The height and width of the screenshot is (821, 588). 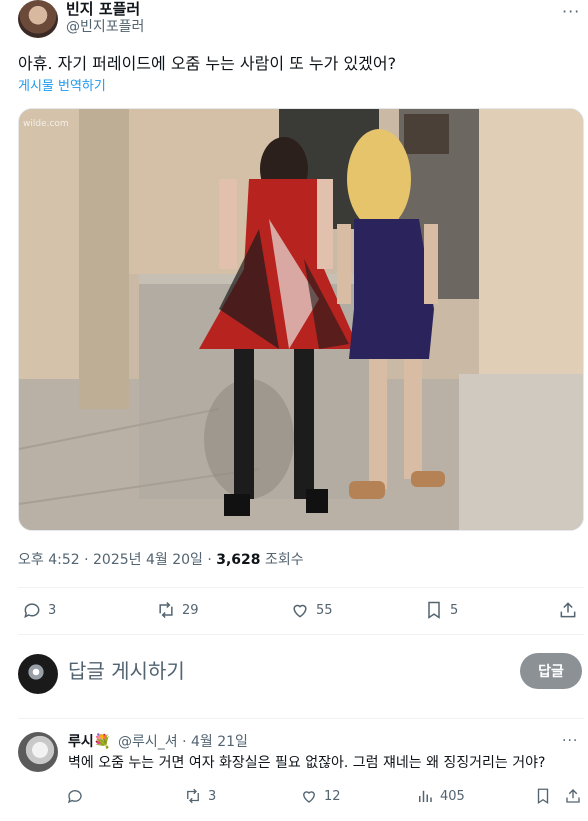 I want to click on more-options-icon: ···, so click(x=571, y=11).